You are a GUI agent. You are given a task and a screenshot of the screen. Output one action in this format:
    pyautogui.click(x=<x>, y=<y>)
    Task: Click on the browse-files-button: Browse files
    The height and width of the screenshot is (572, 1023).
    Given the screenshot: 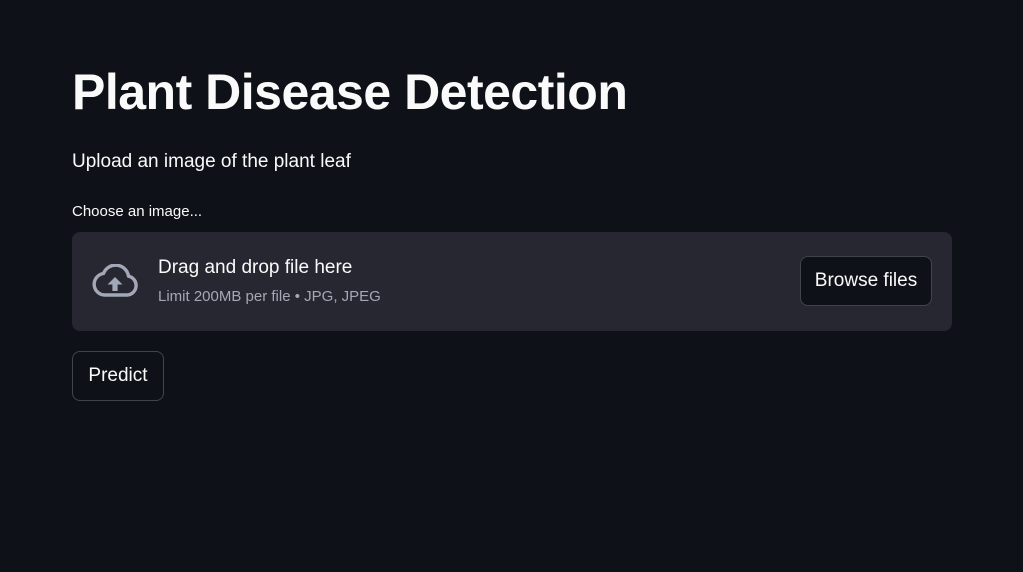 What is the action you would take?
    pyautogui.click(x=866, y=281)
    